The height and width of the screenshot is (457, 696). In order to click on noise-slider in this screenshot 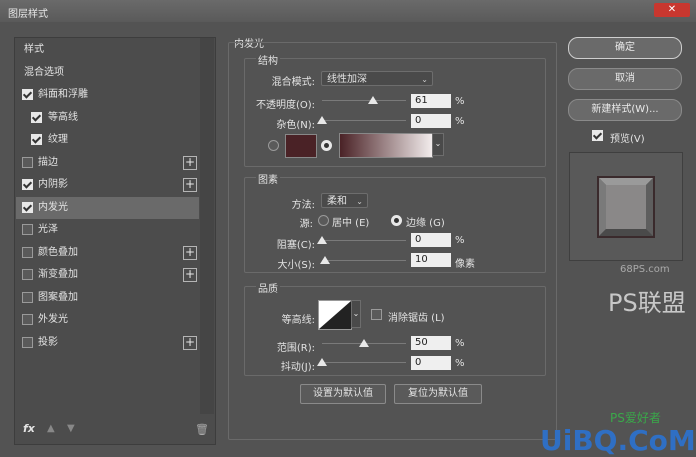, I will do `click(364, 120)`.